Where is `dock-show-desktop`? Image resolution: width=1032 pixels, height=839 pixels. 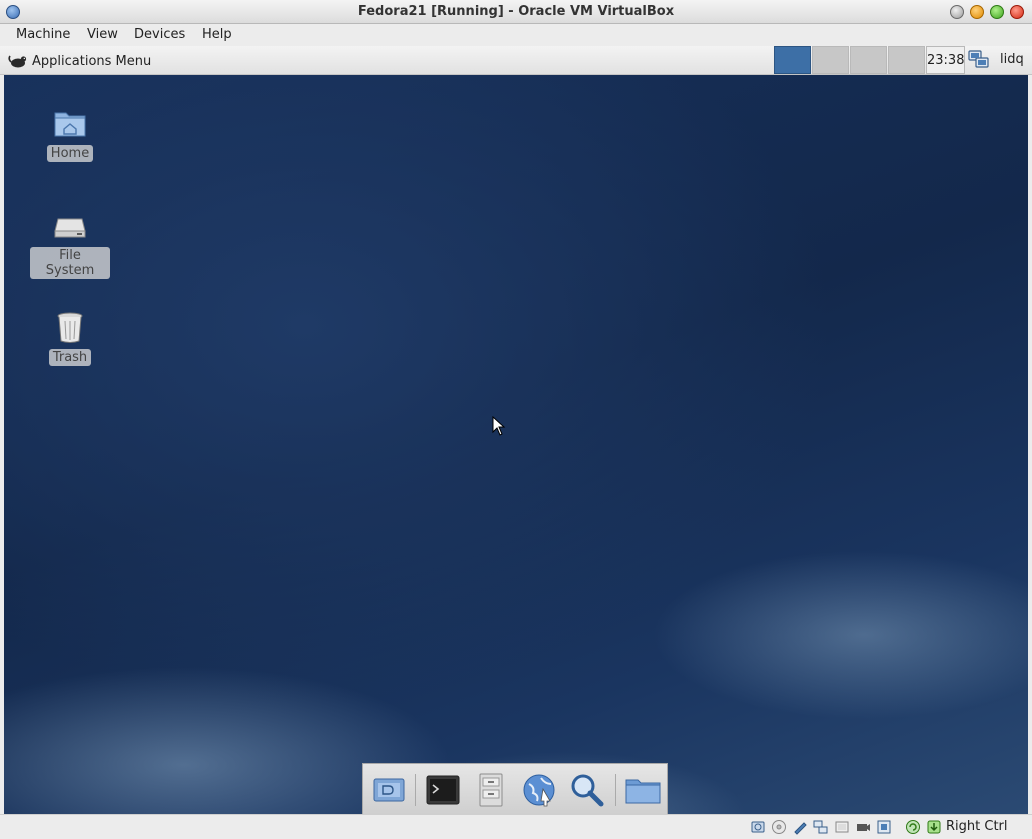 dock-show-desktop is located at coordinates (389, 790).